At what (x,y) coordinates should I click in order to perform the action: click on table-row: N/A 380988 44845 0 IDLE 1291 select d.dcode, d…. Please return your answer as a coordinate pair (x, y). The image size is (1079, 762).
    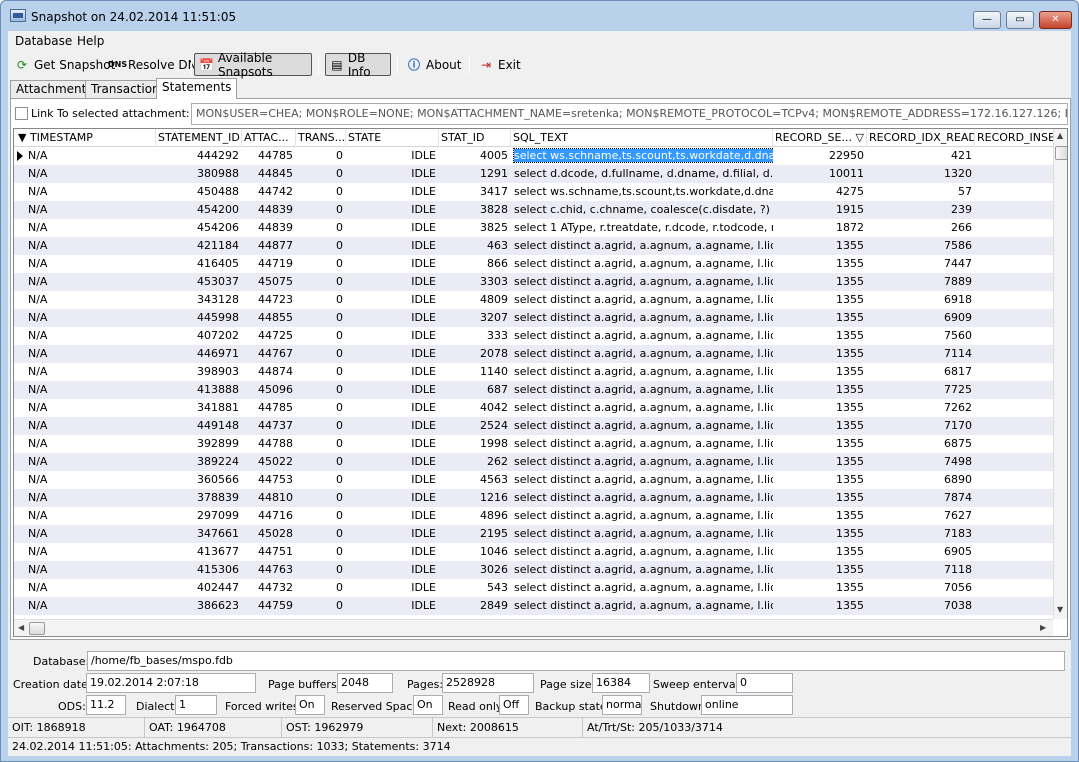
    Looking at the image, I should click on (534, 174).